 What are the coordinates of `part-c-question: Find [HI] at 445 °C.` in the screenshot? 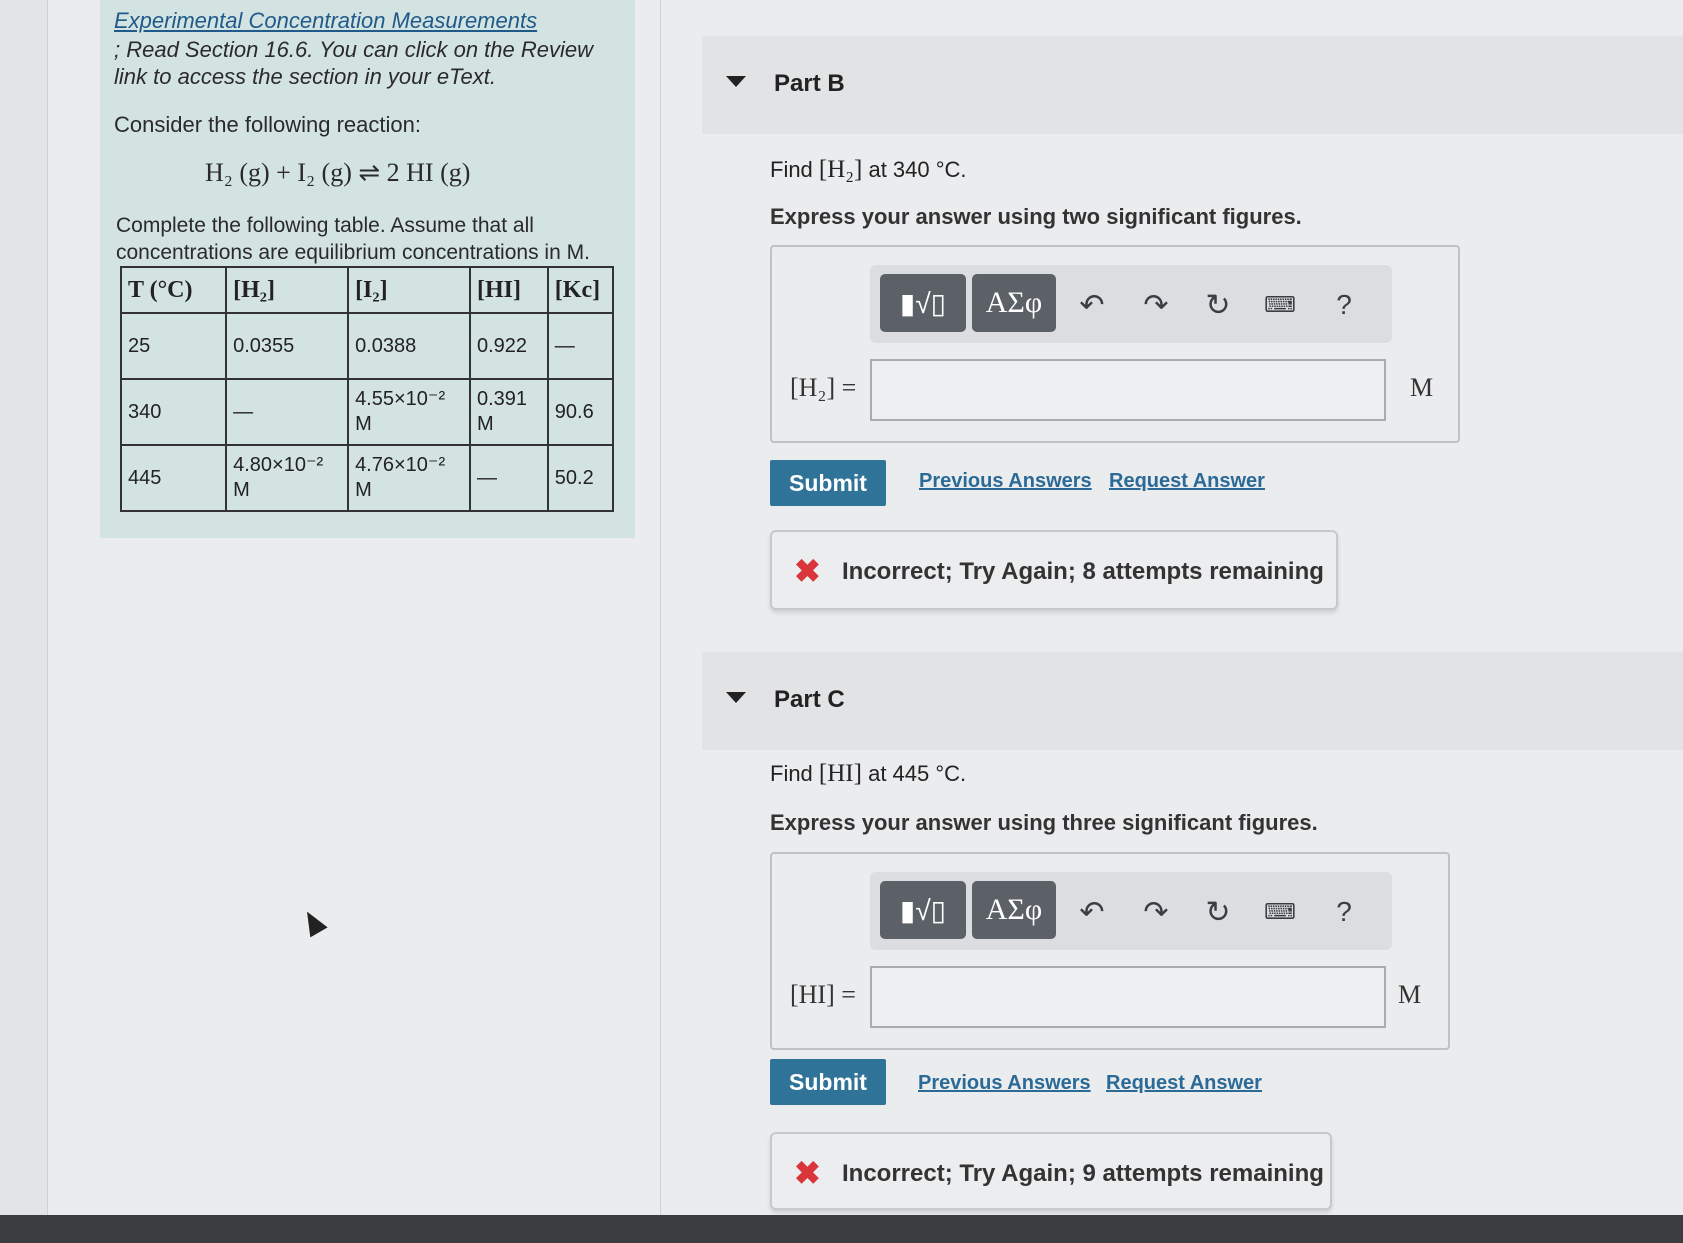 It's located at (868, 774).